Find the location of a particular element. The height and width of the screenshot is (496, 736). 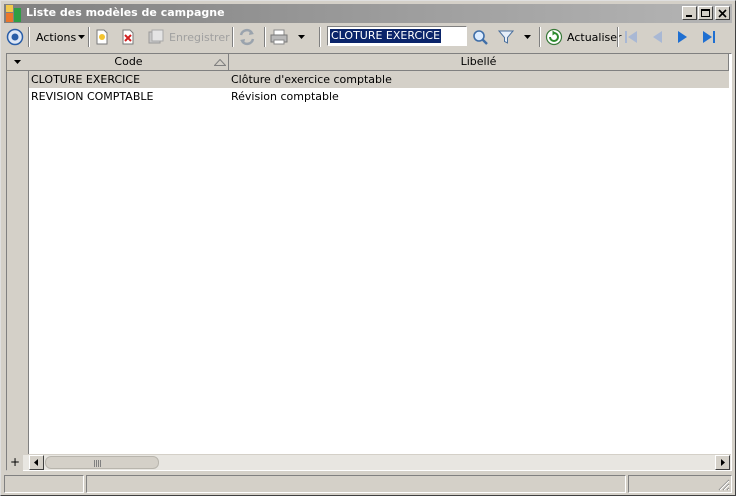

window-title: Liste des modèles de campagne is located at coordinates (125, 12).